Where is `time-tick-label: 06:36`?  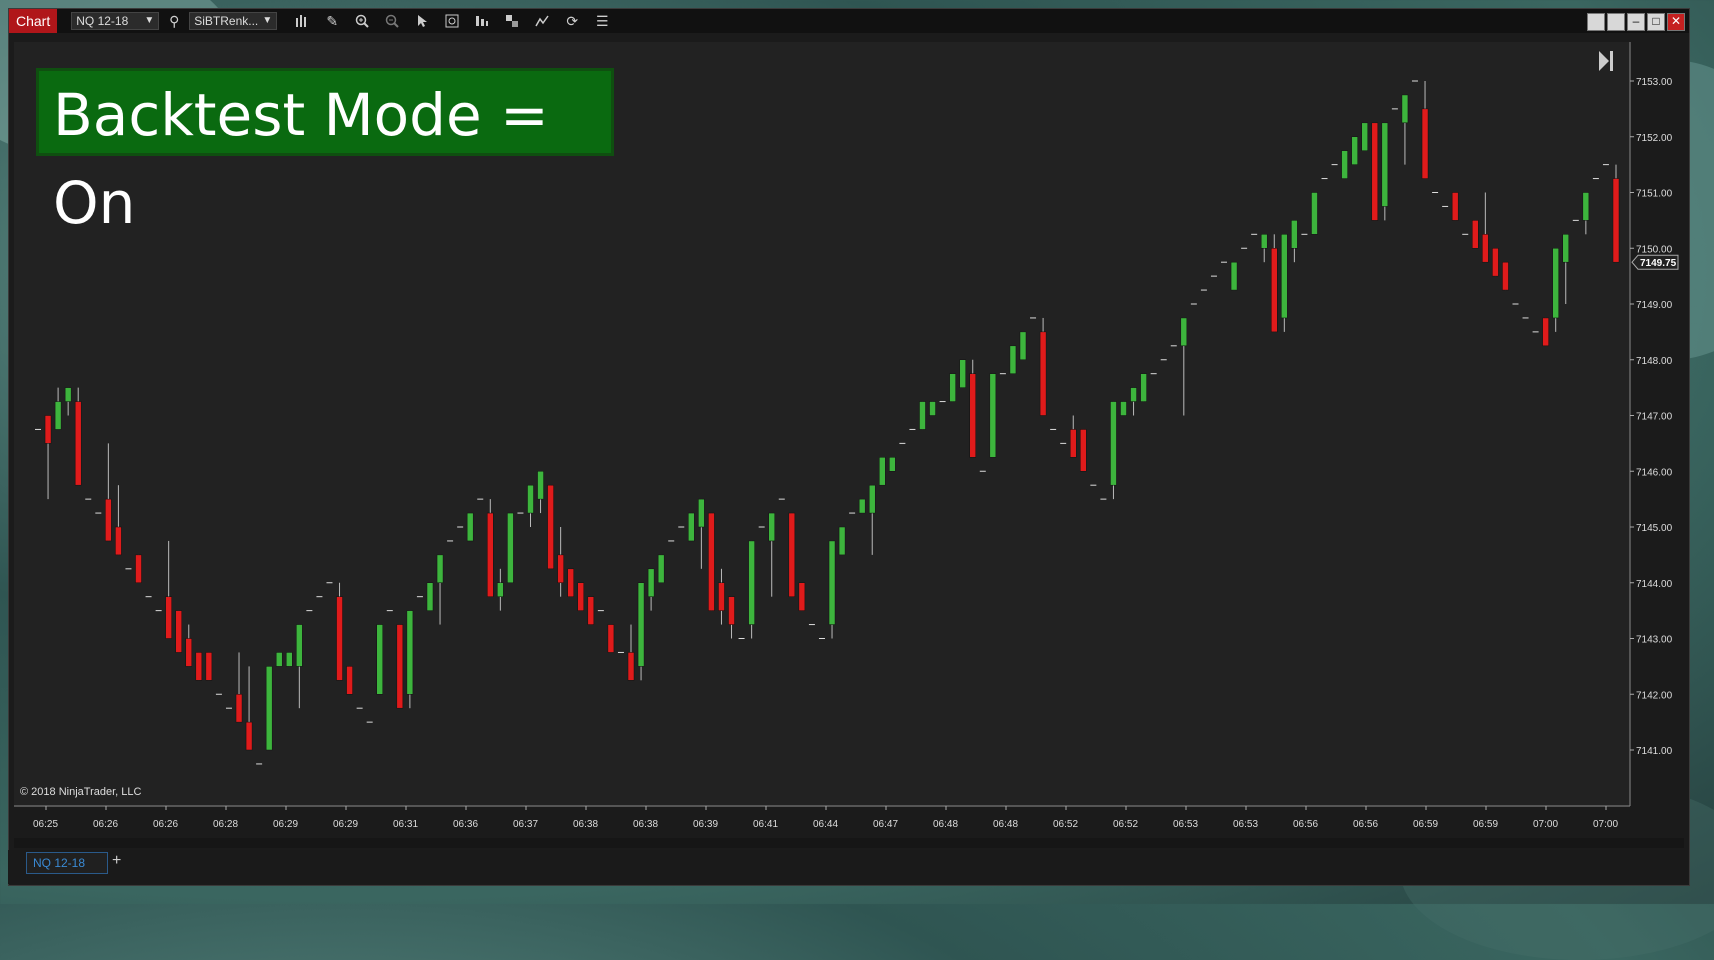 time-tick-label: 06:36 is located at coordinates (465, 824).